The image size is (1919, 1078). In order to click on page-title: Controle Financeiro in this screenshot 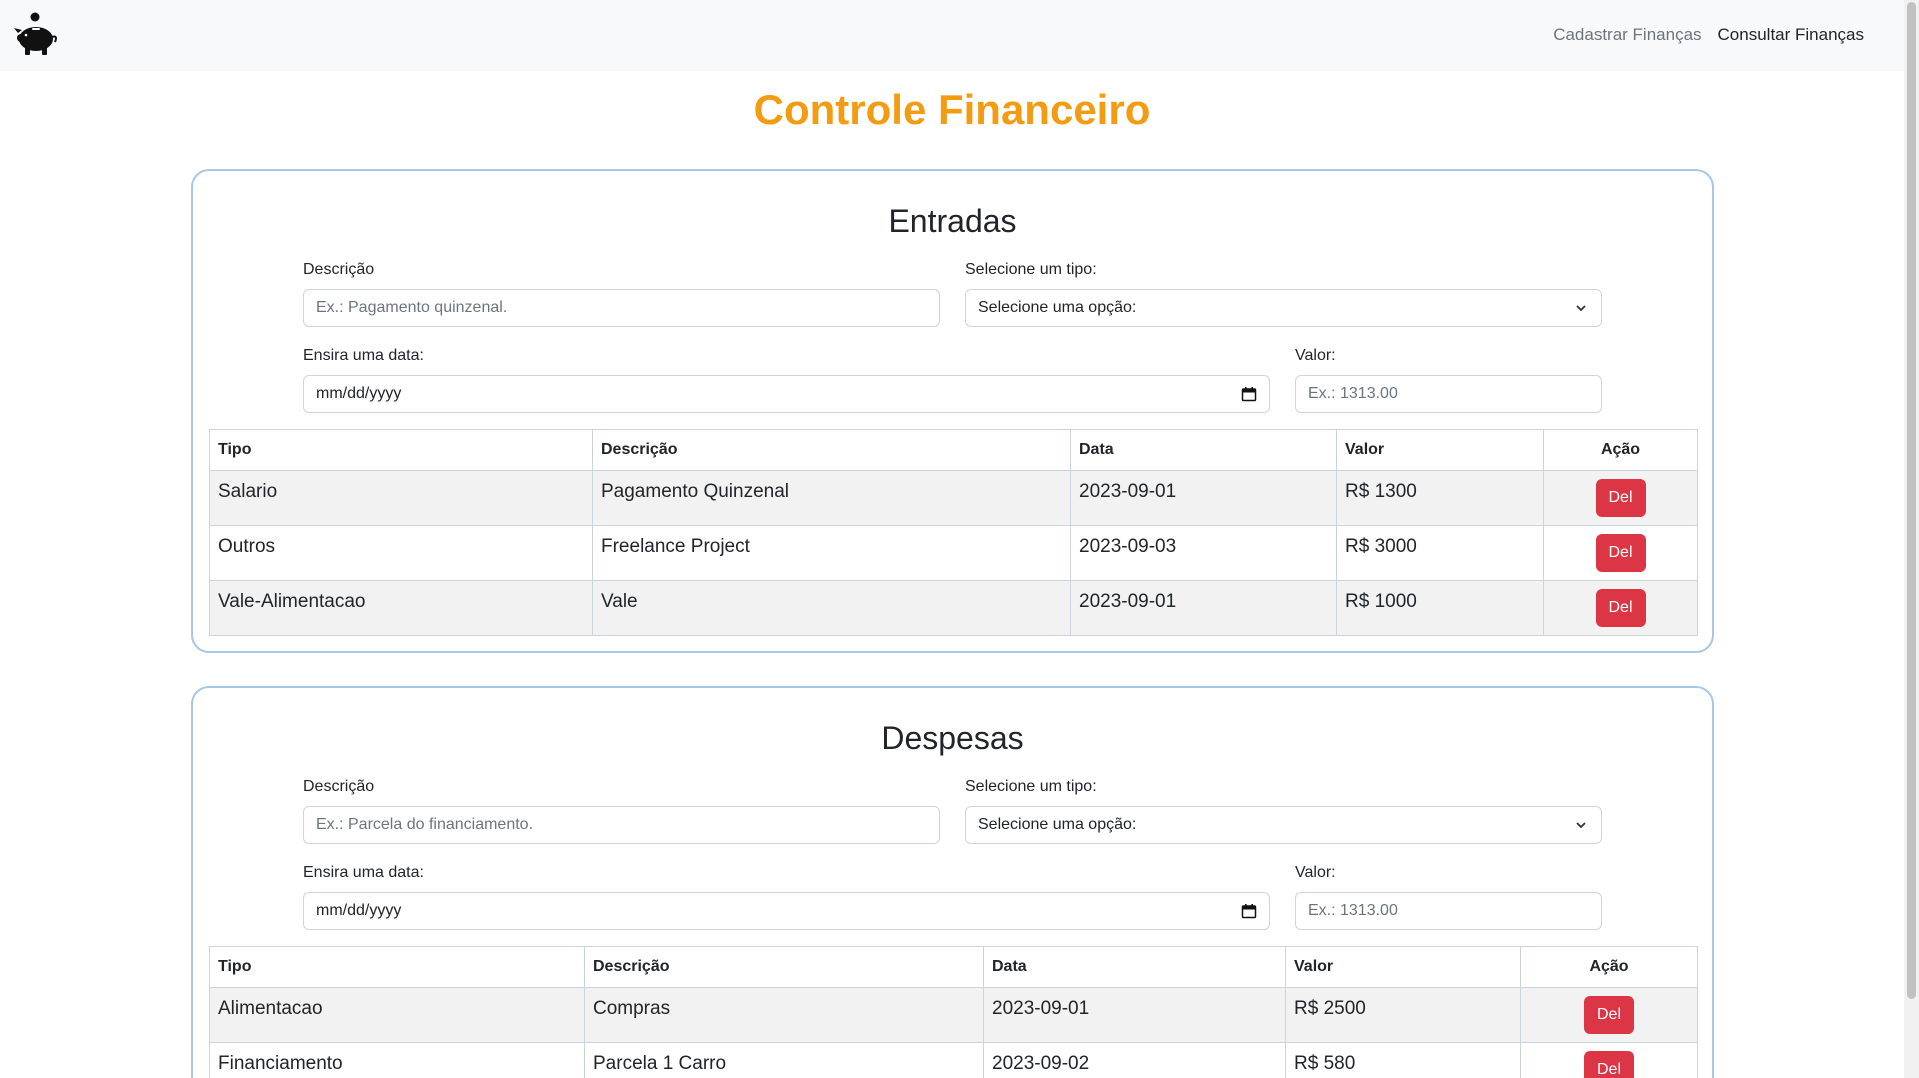, I will do `click(952, 109)`.